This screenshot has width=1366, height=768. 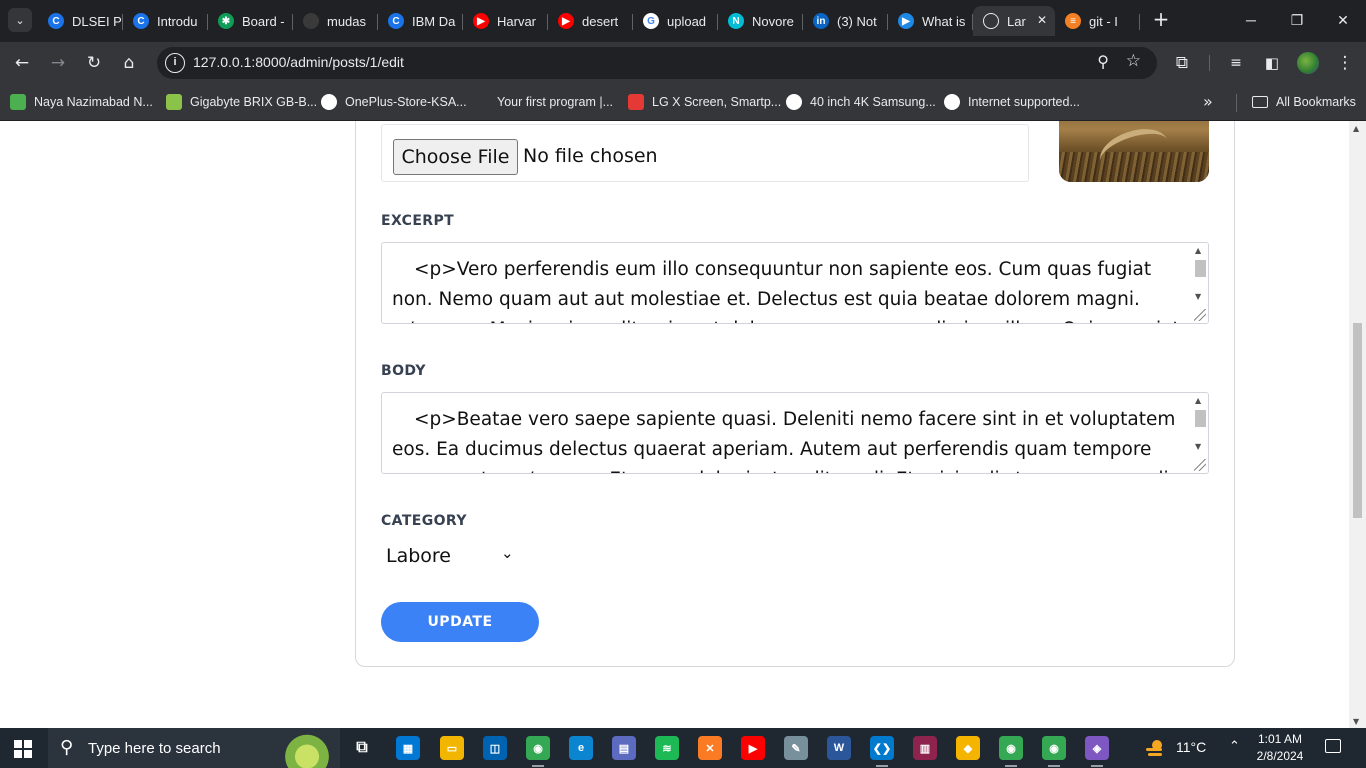 What do you see at coordinates (710, 748) in the screenshot?
I see `xampp-icon: ✕` at bounding box center [710, 748].